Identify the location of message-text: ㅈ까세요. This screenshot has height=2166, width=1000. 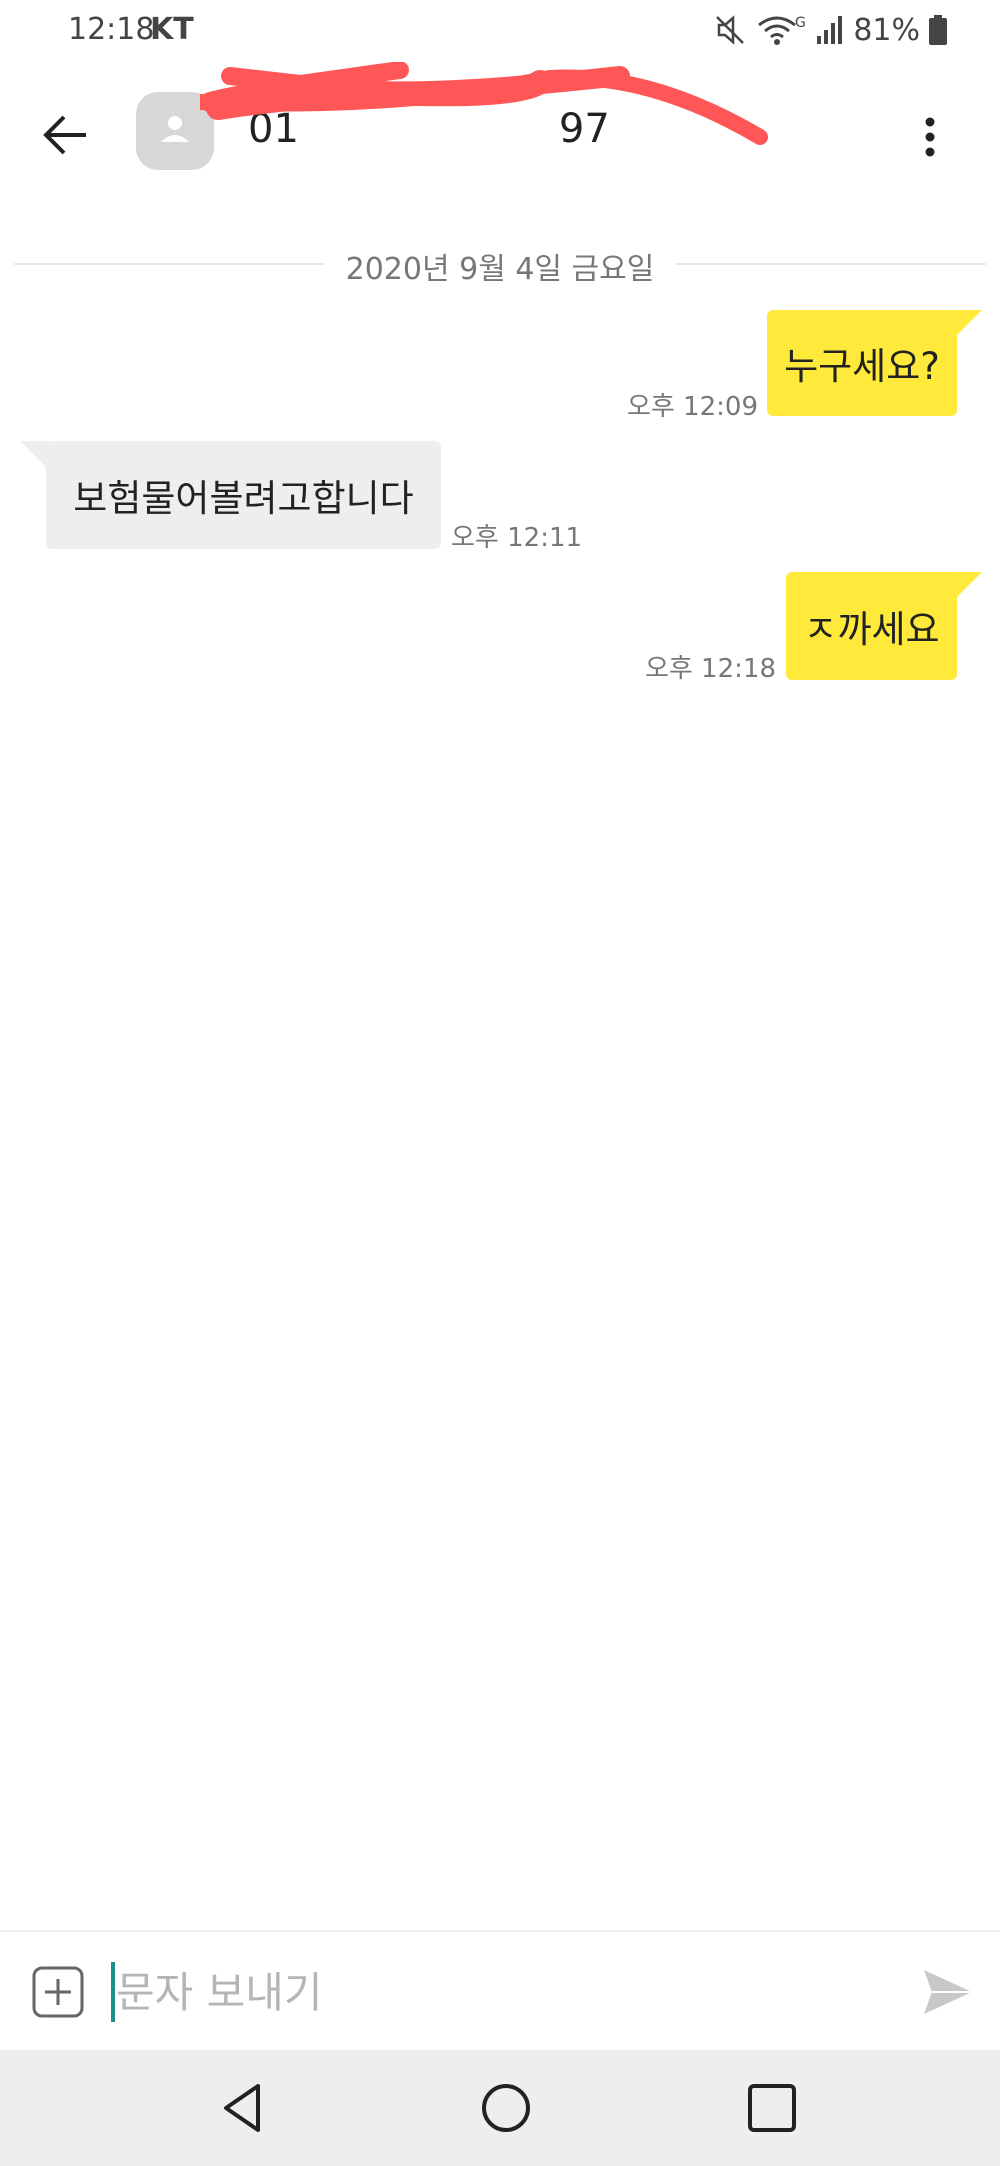
(871, 629).